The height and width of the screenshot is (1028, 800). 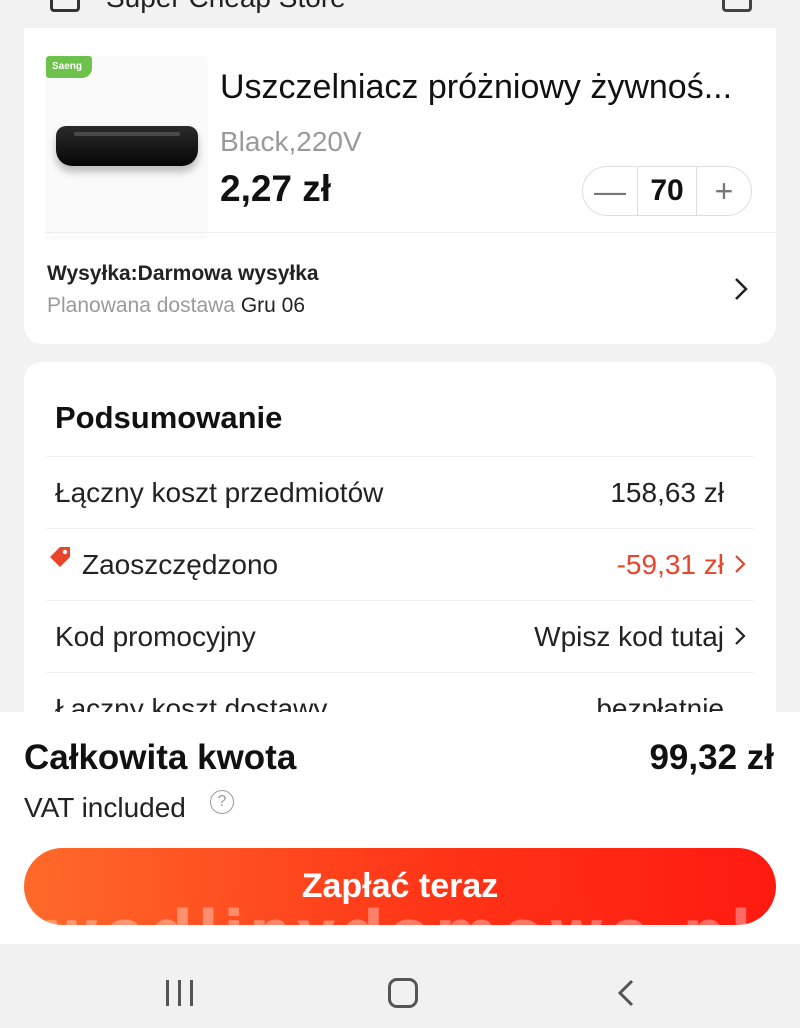 I want to click on summary-title: Podsumowanie, so click(x=169, y=417).